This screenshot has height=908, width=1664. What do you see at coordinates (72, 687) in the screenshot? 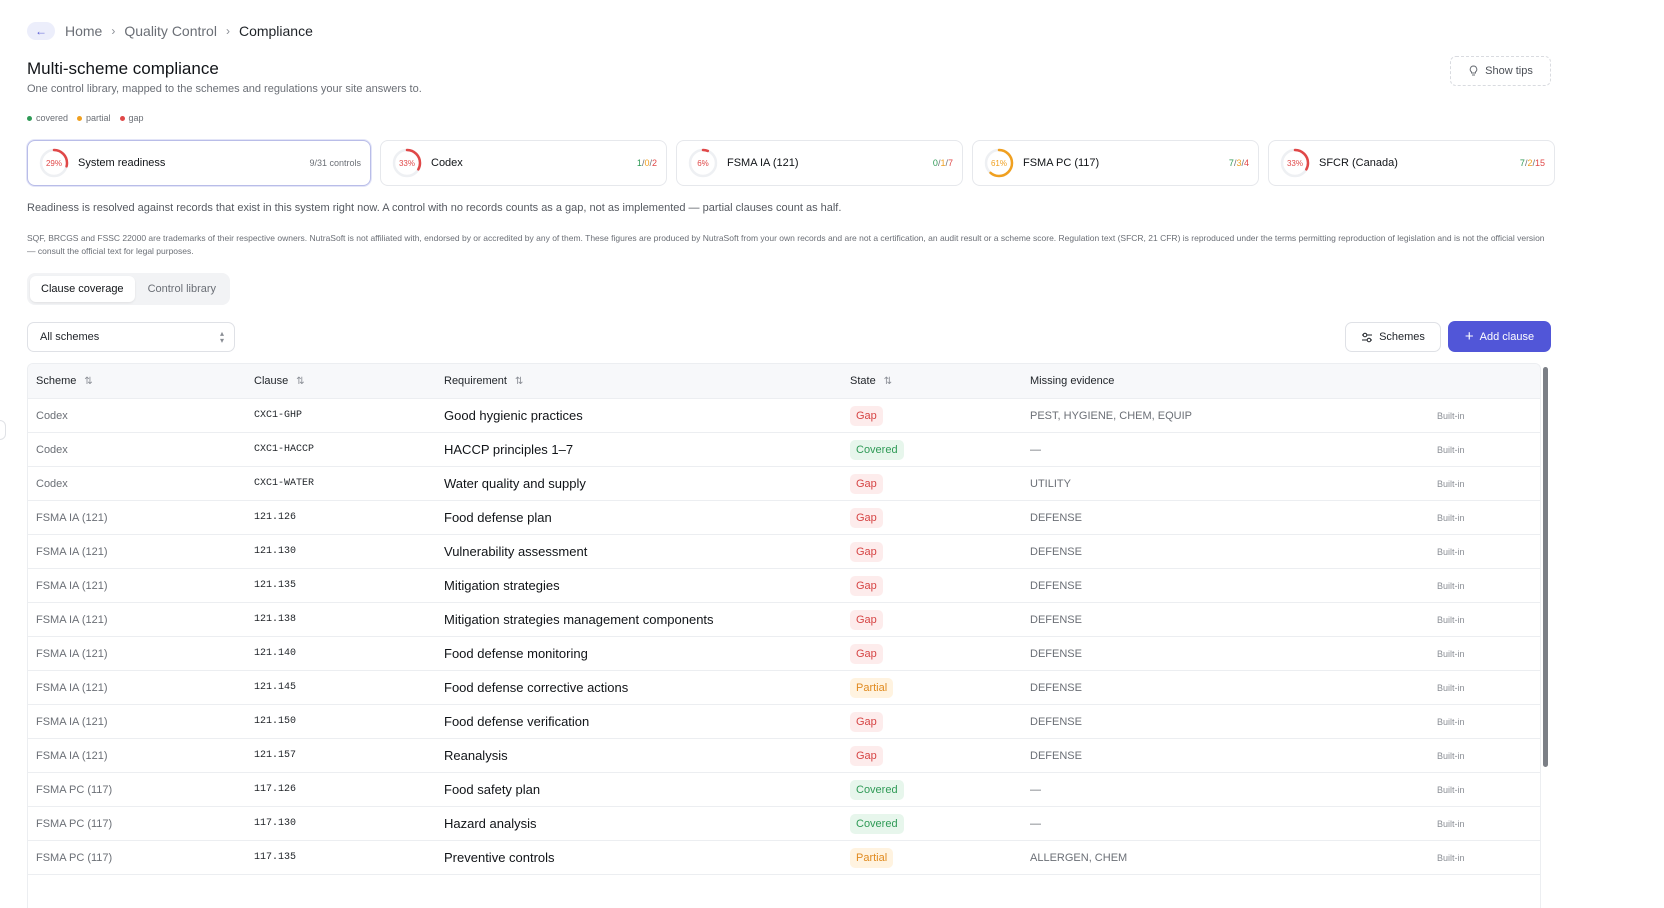
I see `cell-scheme: FSMA IA (121)` at bounding box center [72, 687].